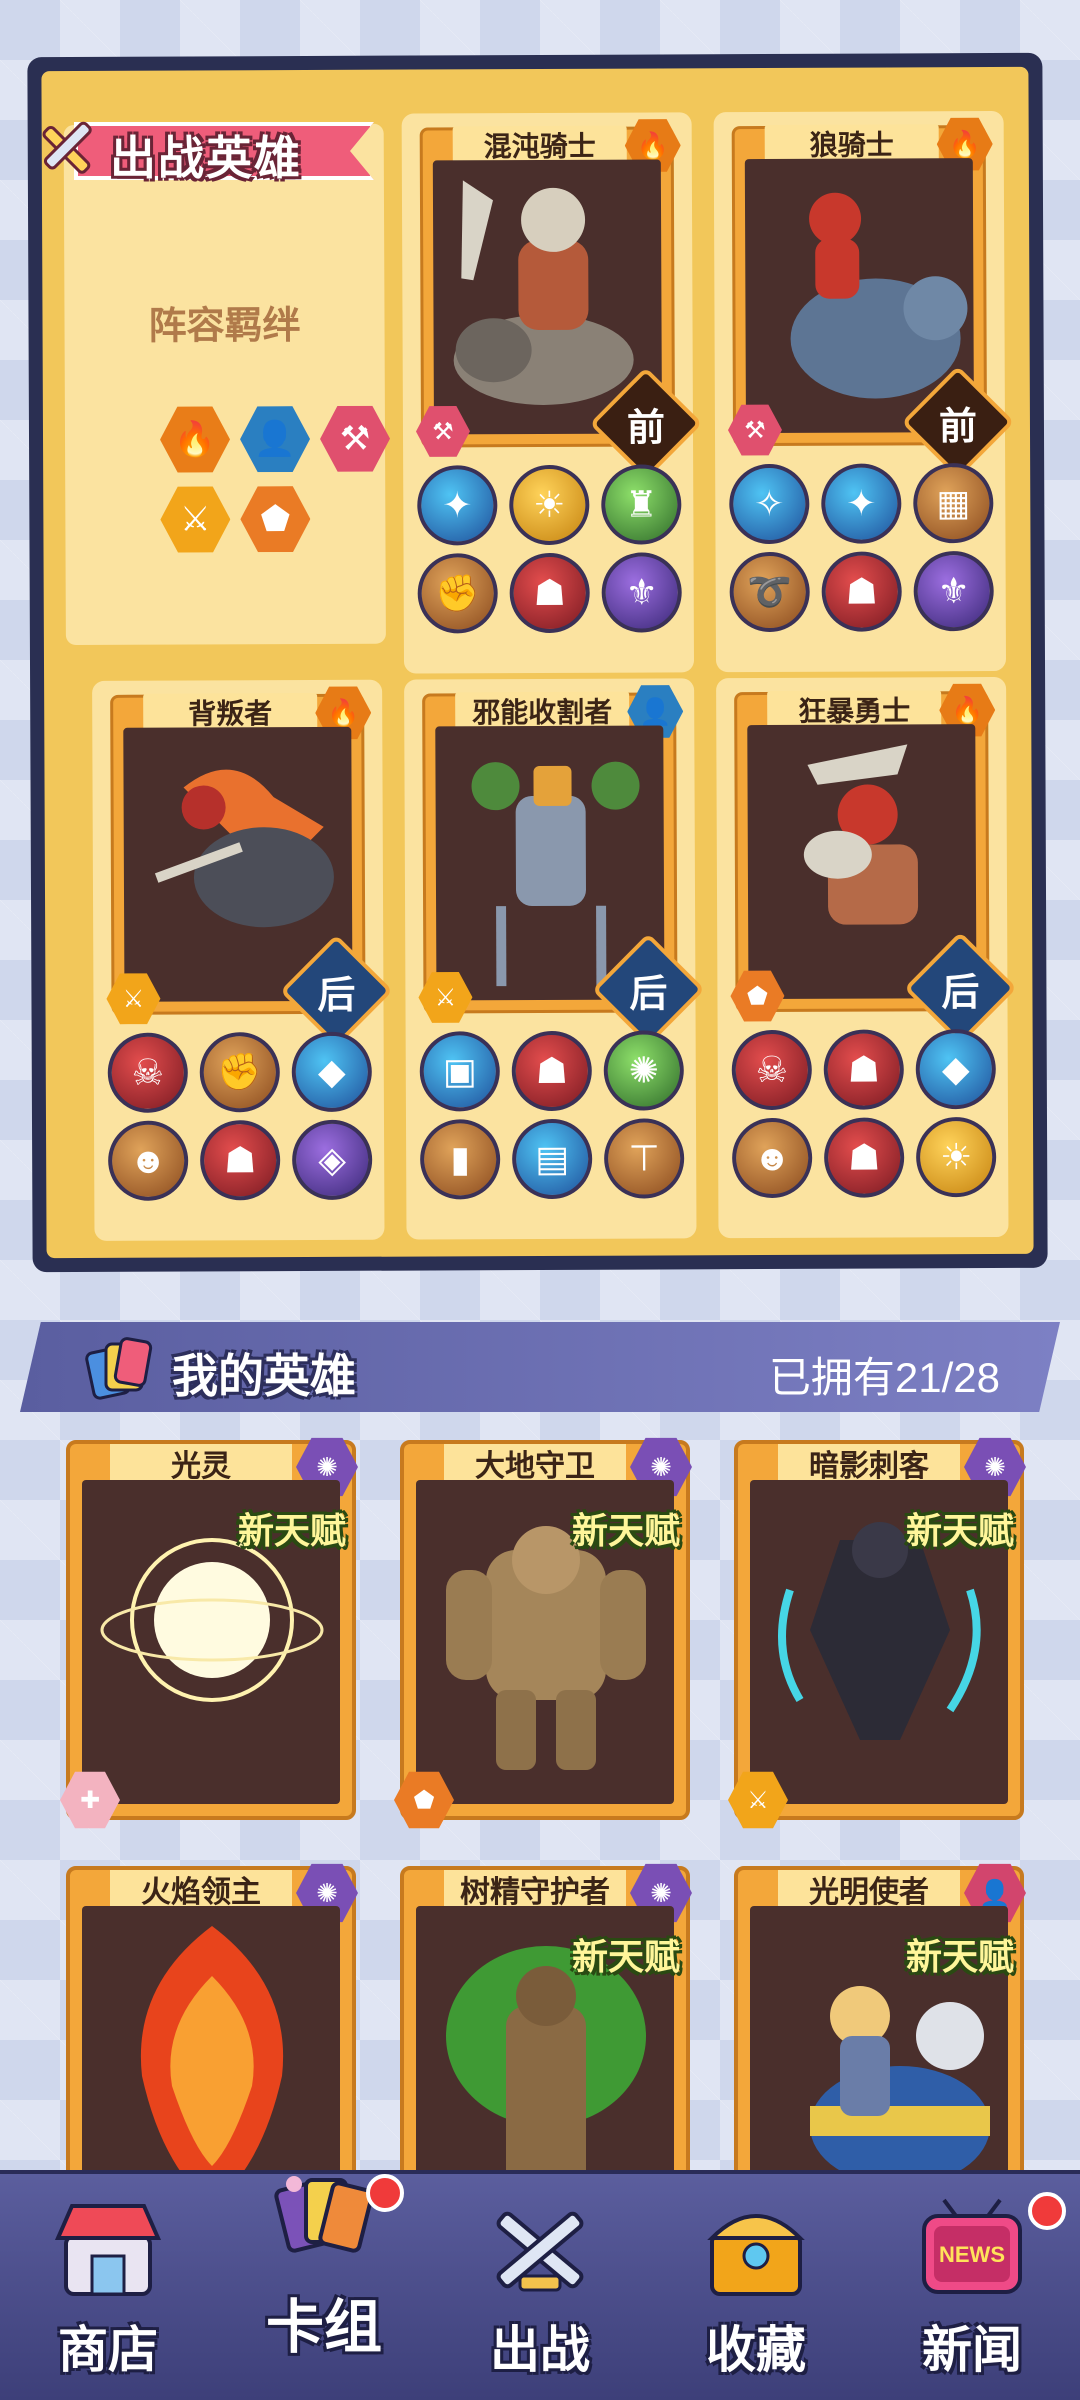  Describe the element at coordinates (332, 1160) in the screenshot. I see `skill-icon: ◈` at that location.